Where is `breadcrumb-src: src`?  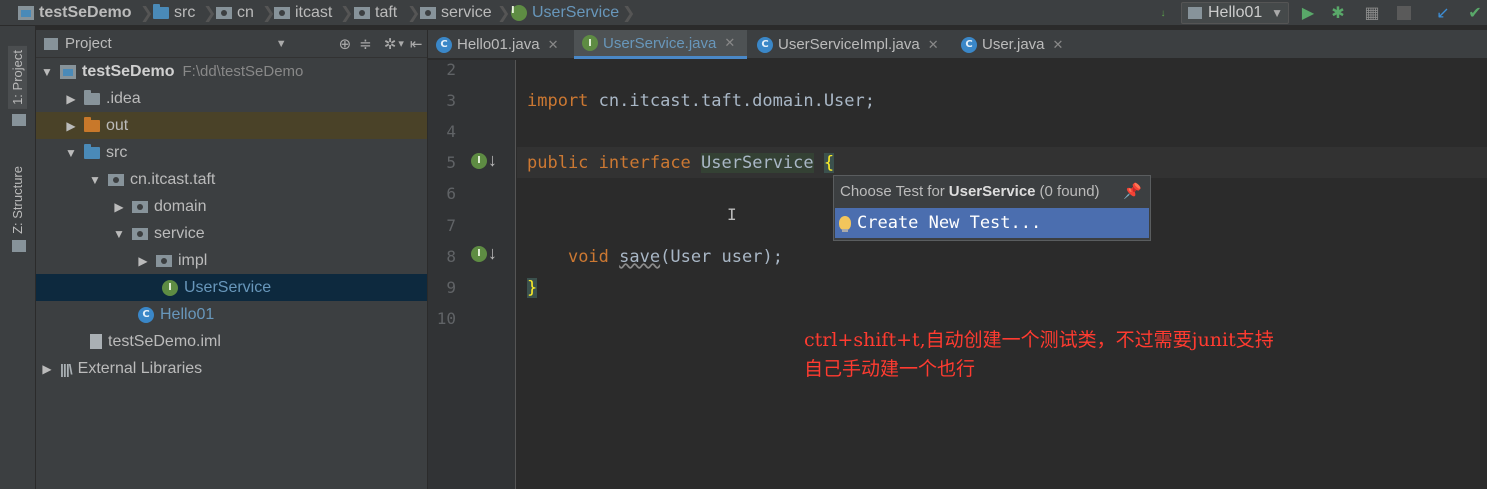
breadcrumb-src: src is located at coordinates (174, 13).